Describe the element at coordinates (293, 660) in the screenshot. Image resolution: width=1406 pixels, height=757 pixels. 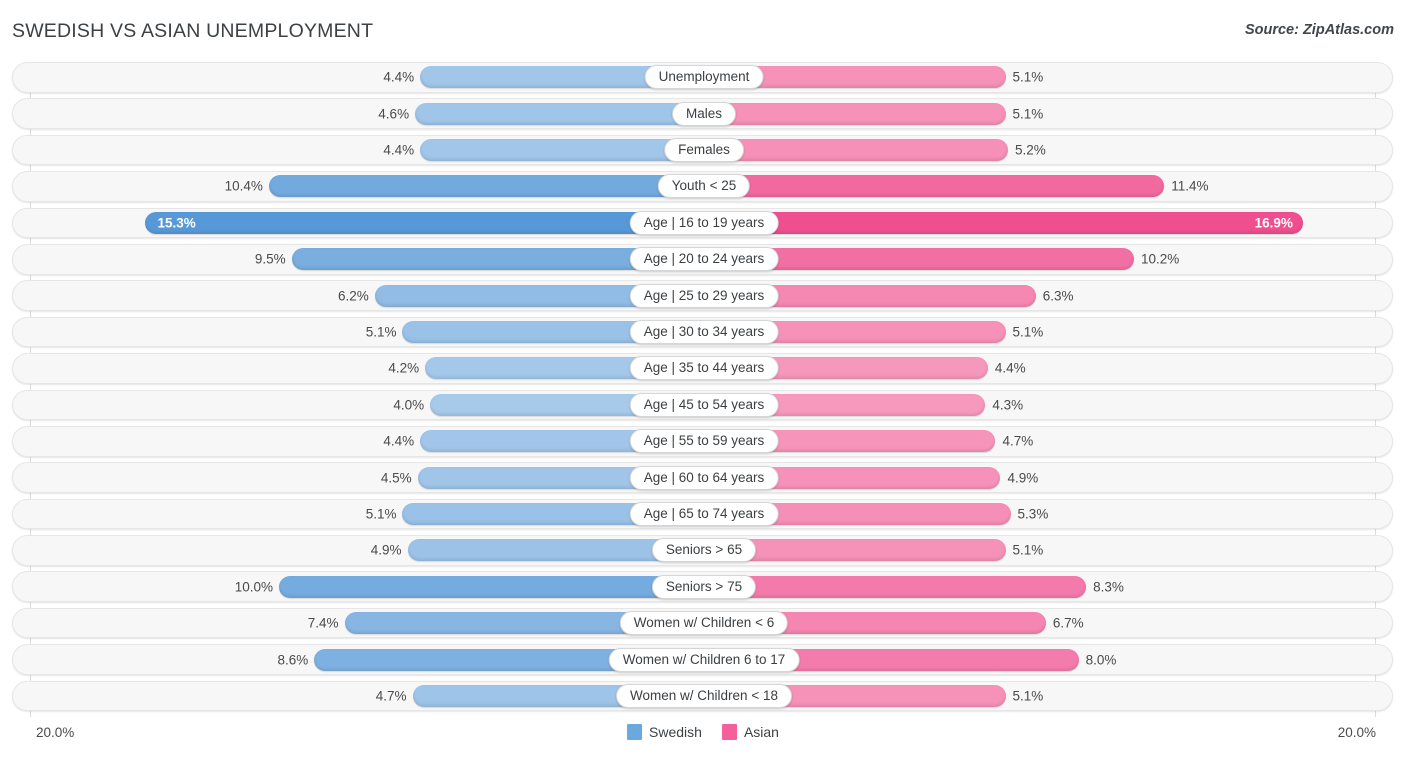
I see `value-label-swedish: 8.6%` at that location.